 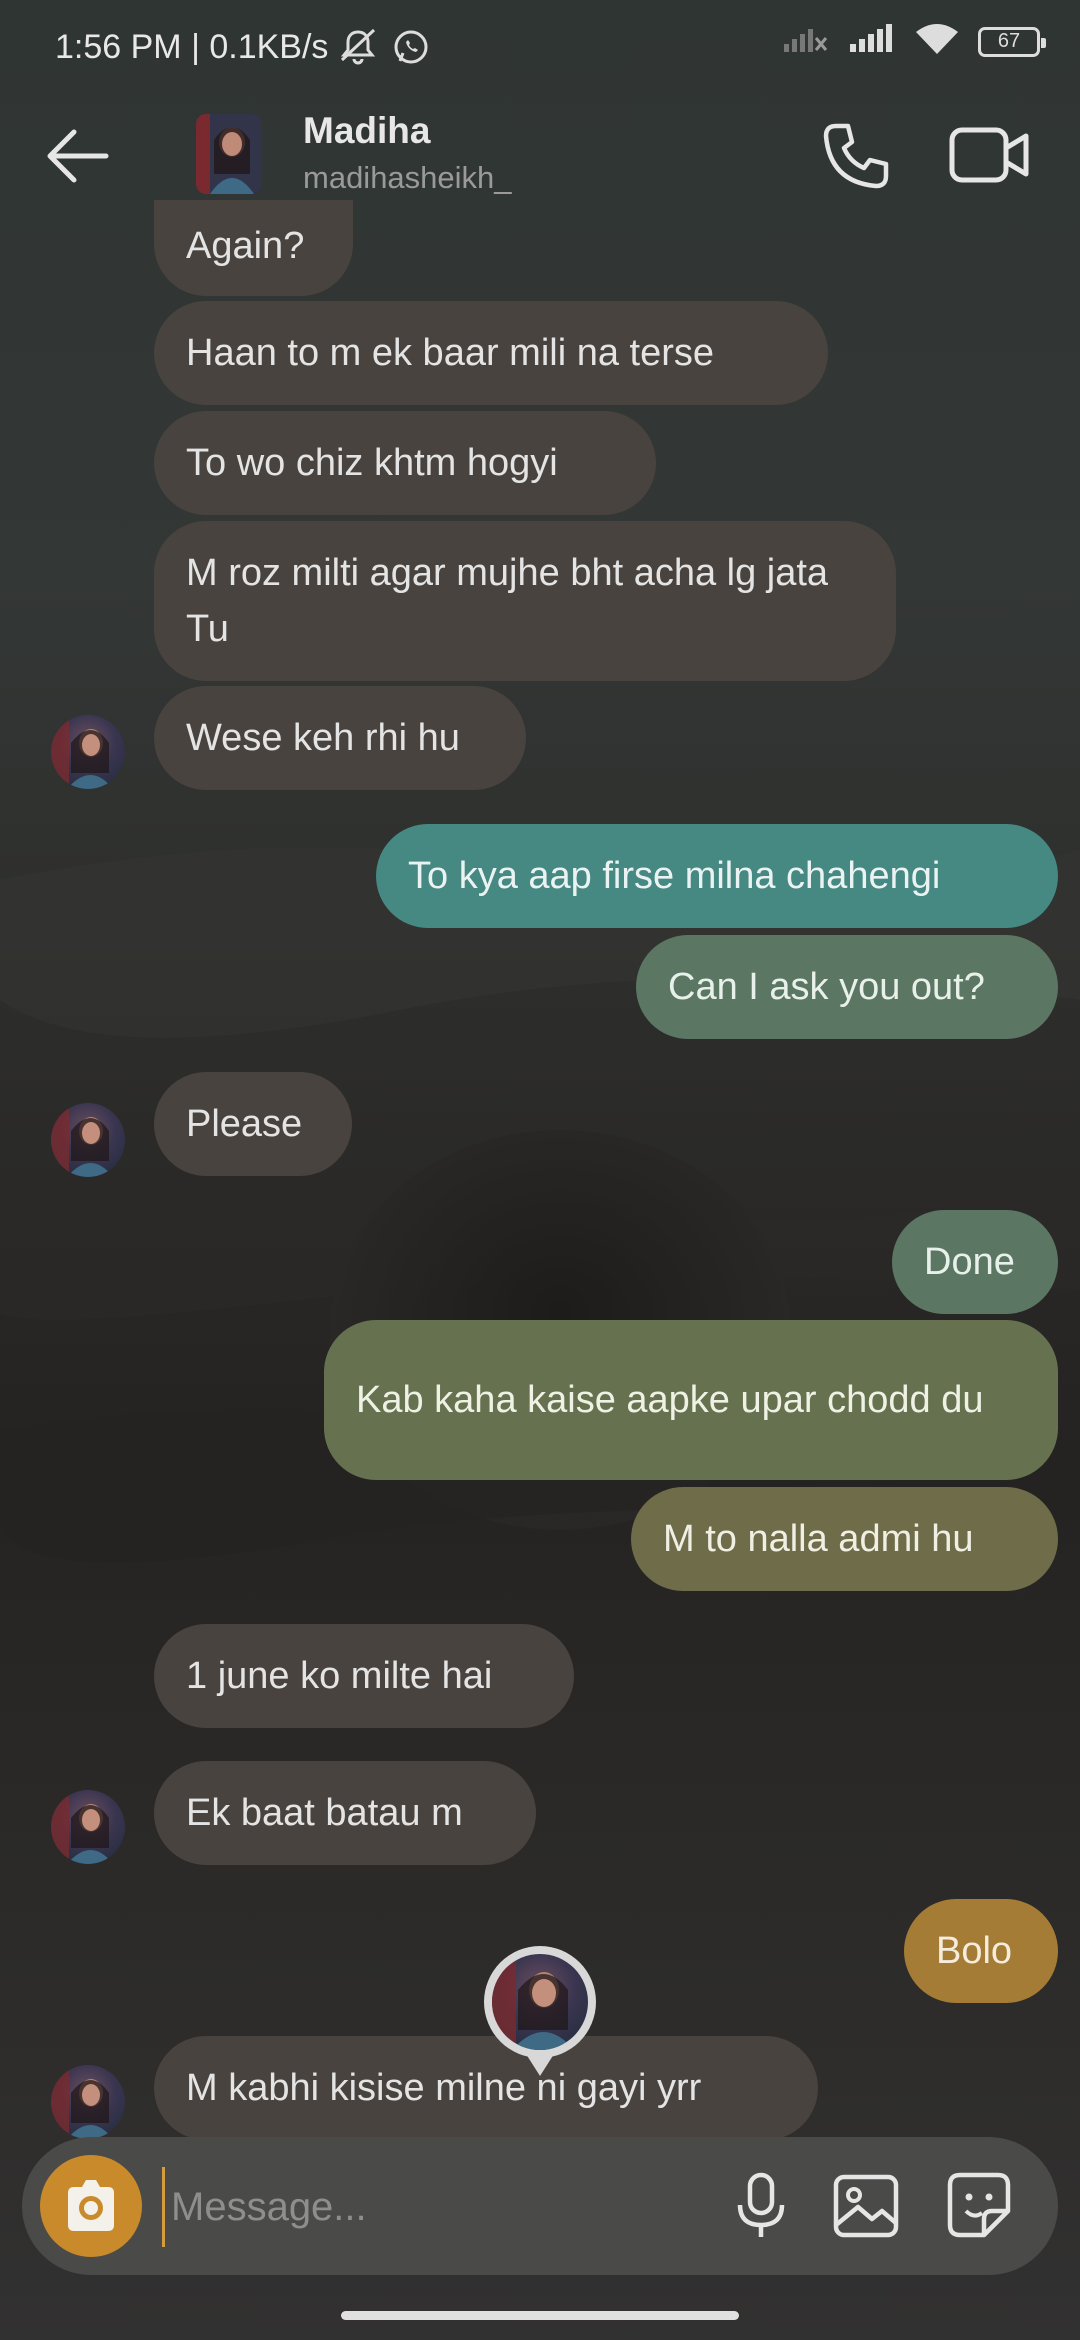 I want to click on camera-button, so click(x=91, y=2206).